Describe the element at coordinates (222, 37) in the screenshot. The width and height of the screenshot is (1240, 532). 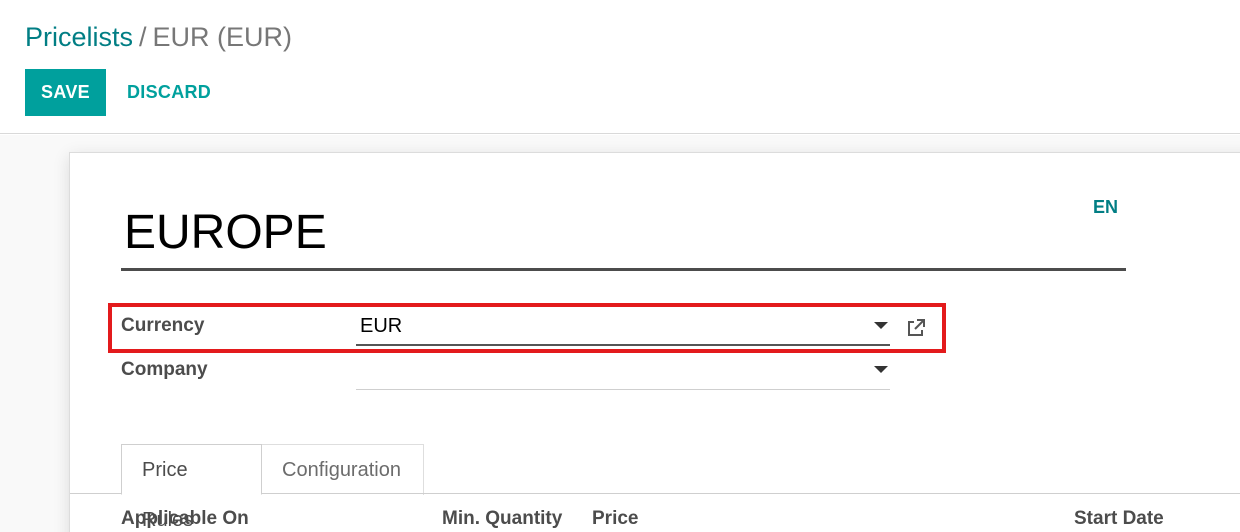
I see `breadcrumb-current: EUR (EUR)` at that location.